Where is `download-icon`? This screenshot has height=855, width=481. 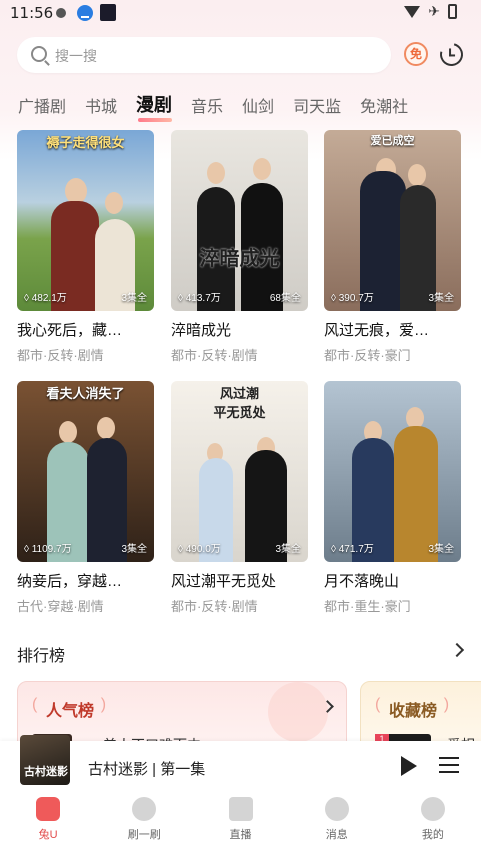 download-icon is located at coordinates (85, 13).